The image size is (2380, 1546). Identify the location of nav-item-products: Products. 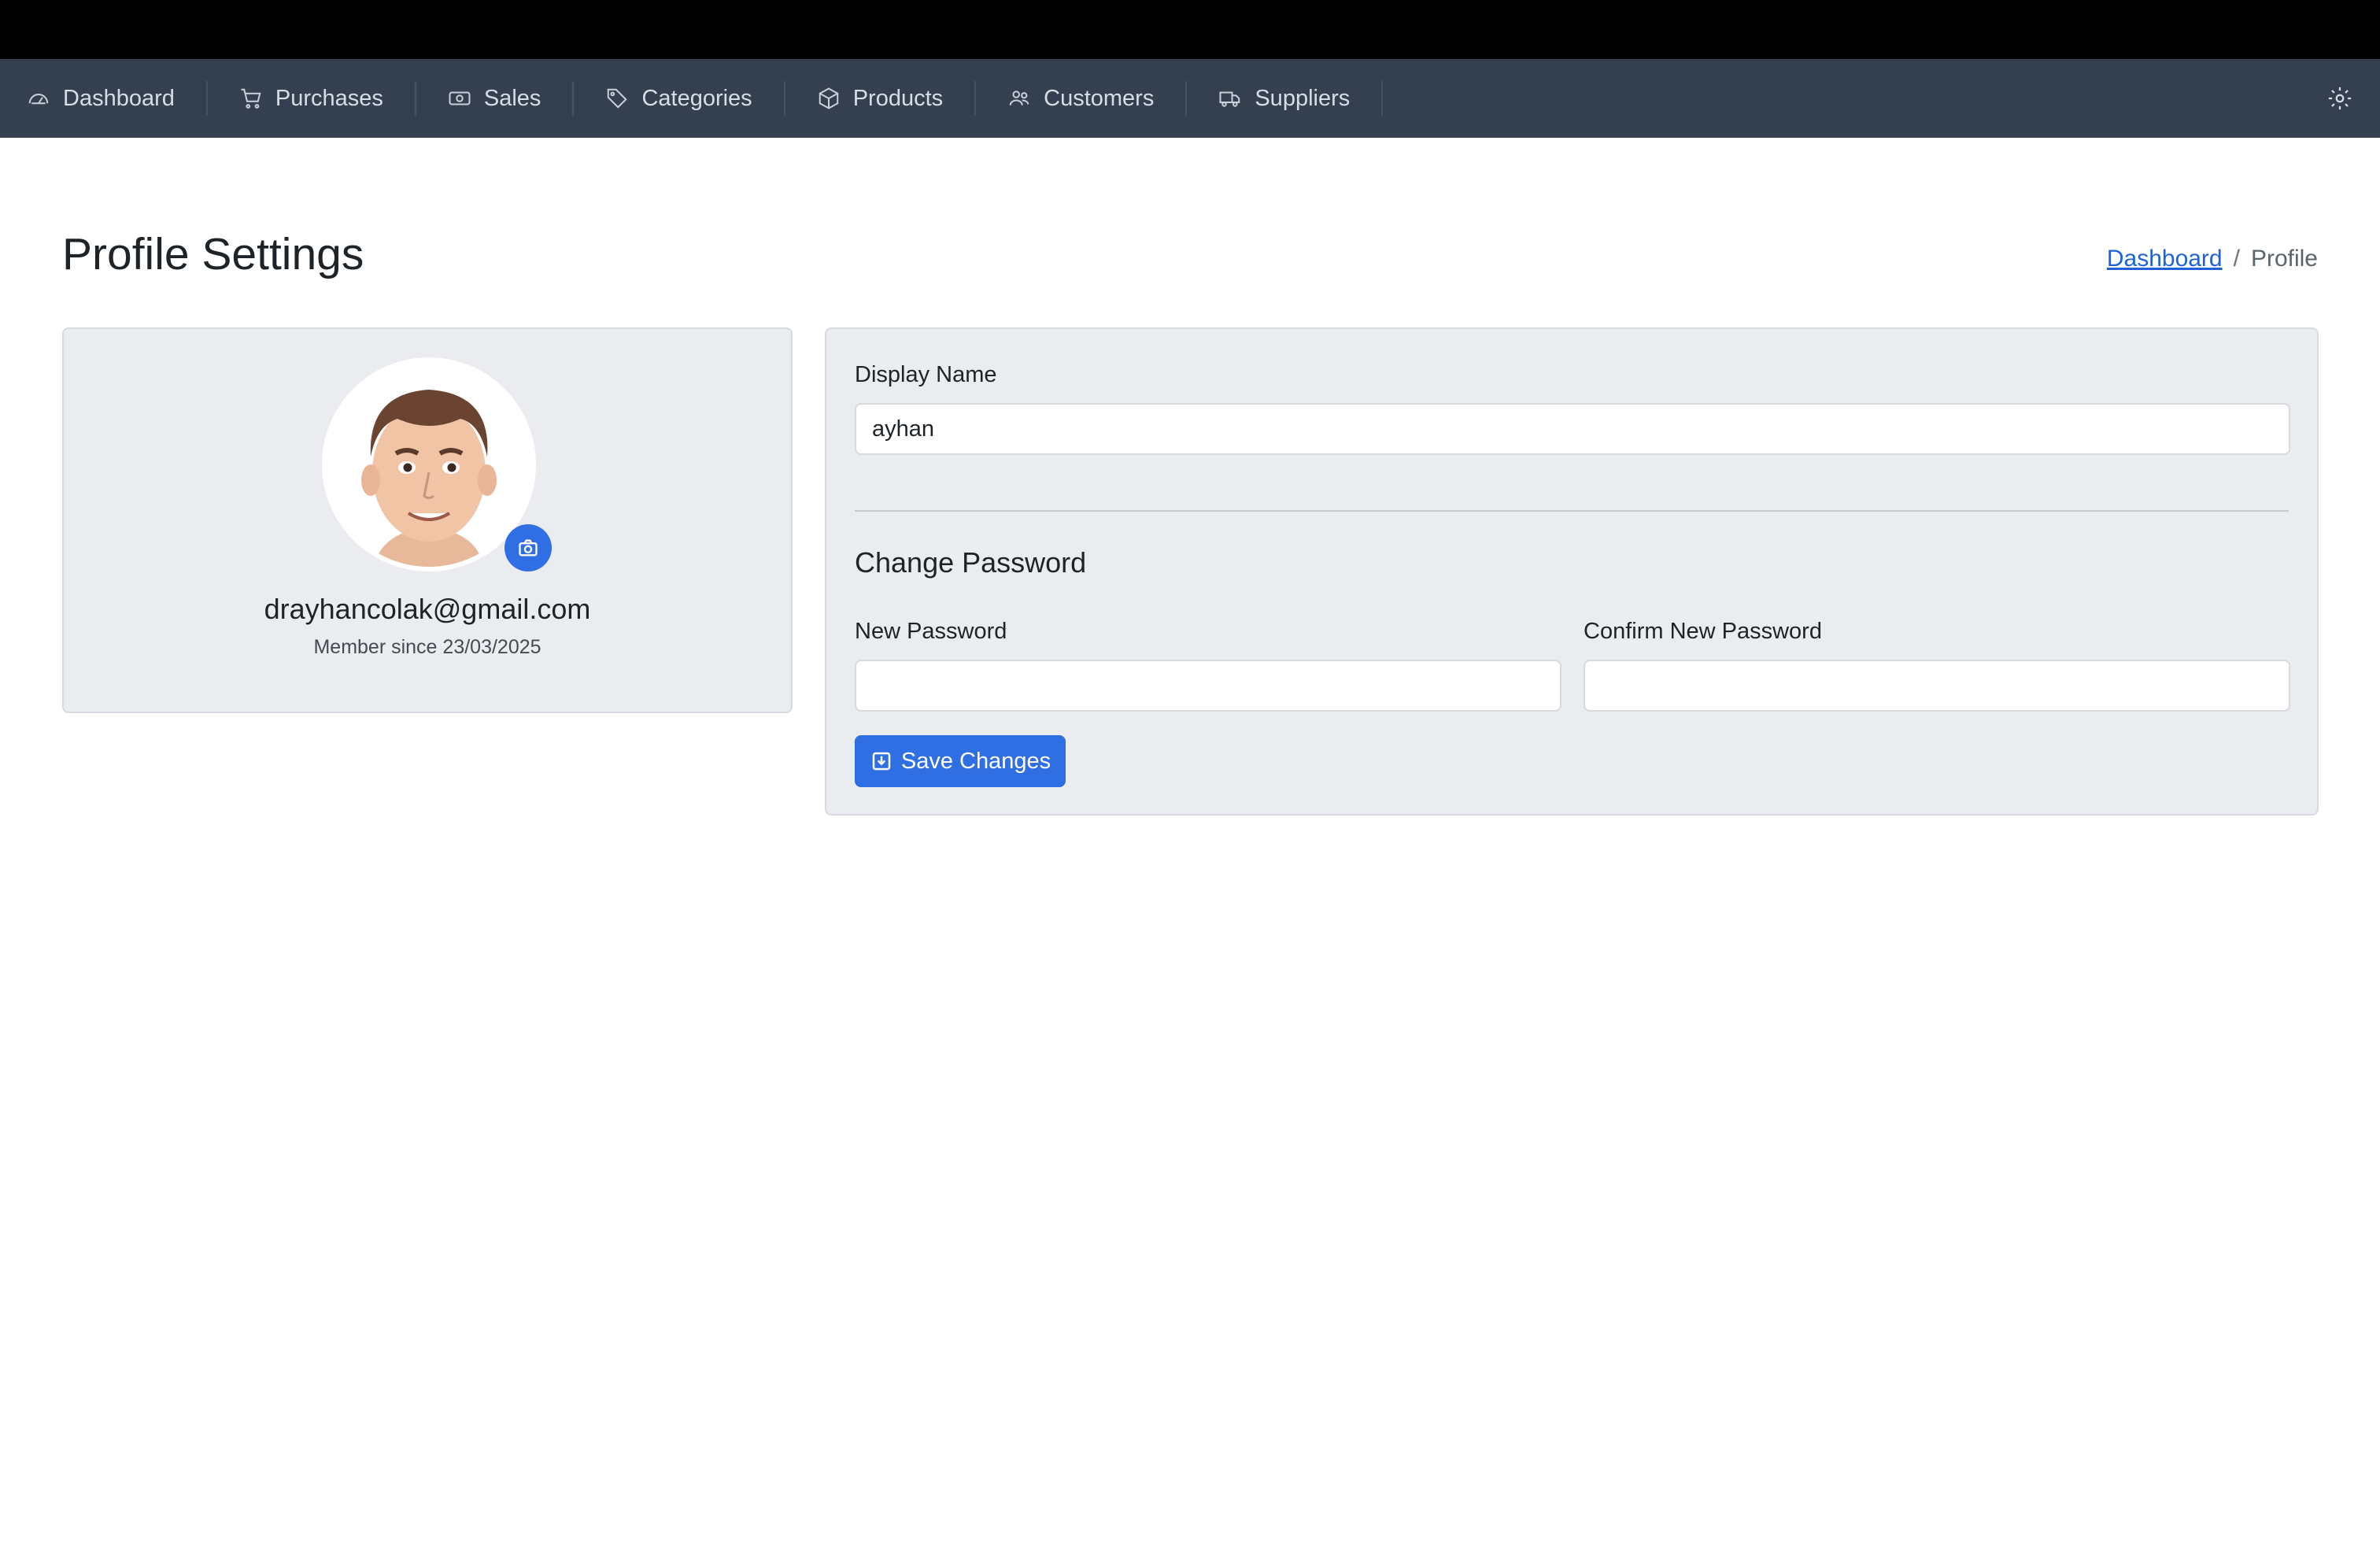
(881, 98).